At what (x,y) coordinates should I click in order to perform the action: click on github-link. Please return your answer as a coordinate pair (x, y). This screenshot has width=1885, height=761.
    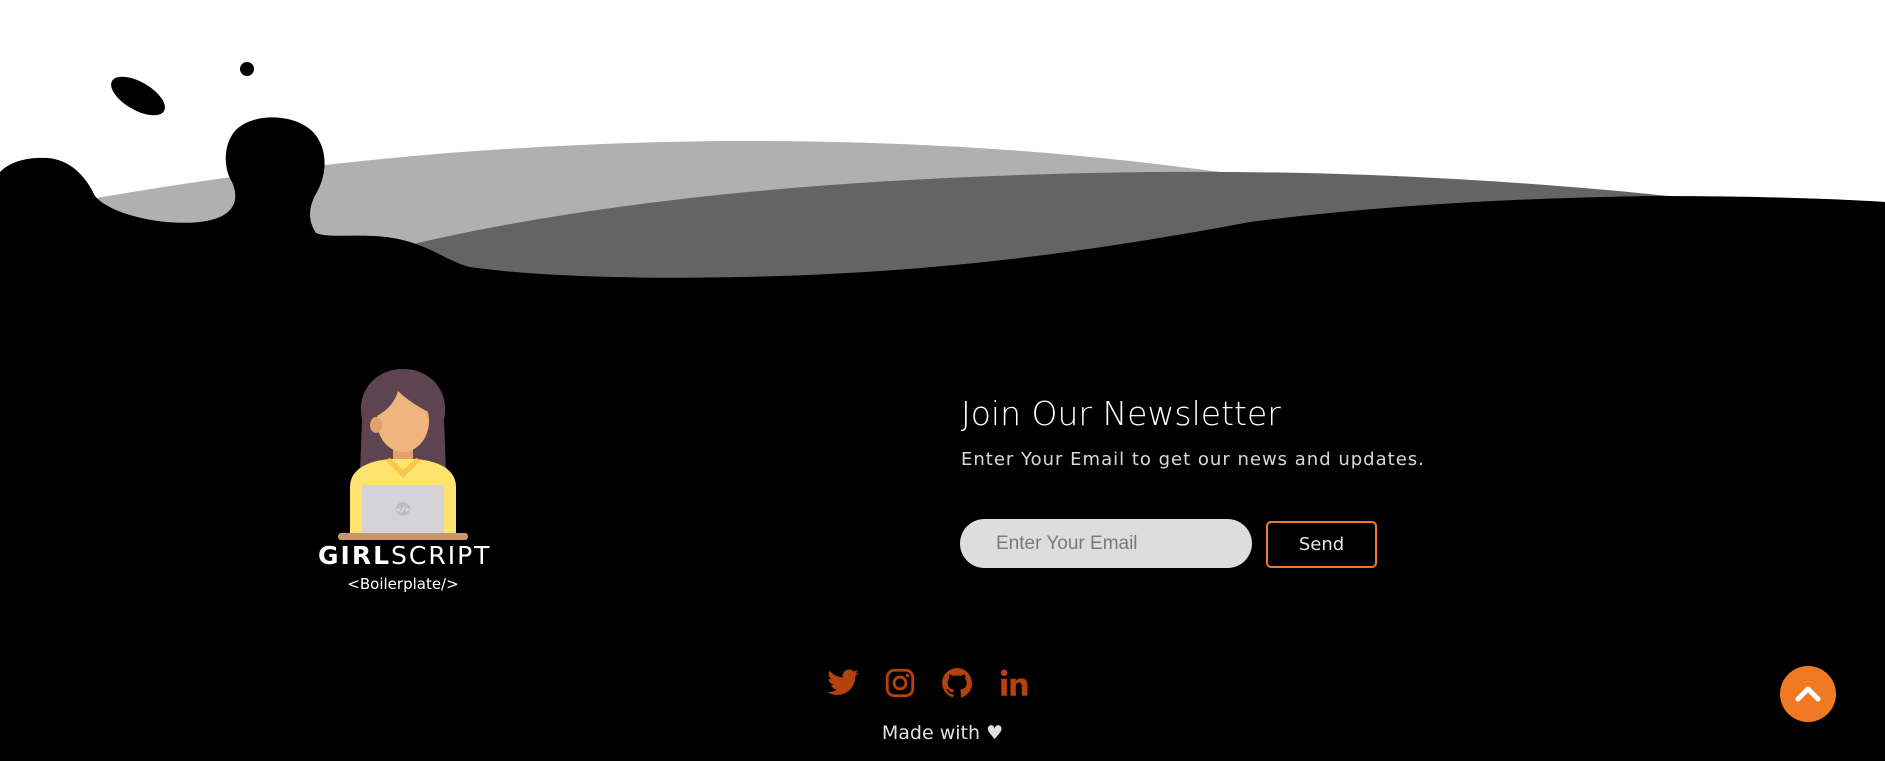
    Looking at the image, I should click on (957, 683).